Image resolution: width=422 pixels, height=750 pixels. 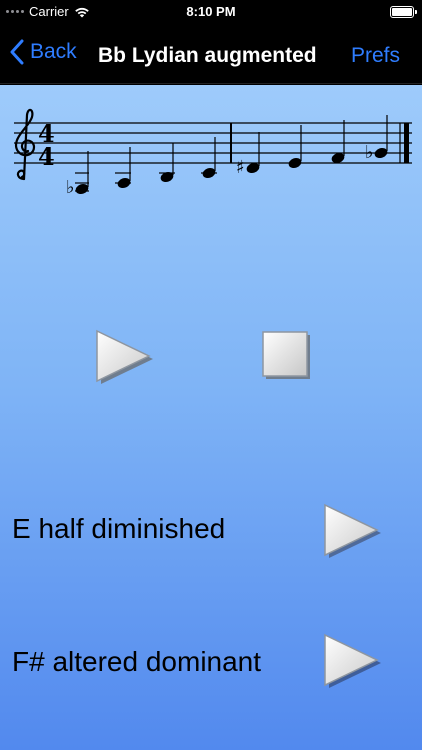 What do you see at coordinates (207, 55) in the screenshot?
I see `page-title: Bb Lydian augmented` at bounding box center [207, 55].